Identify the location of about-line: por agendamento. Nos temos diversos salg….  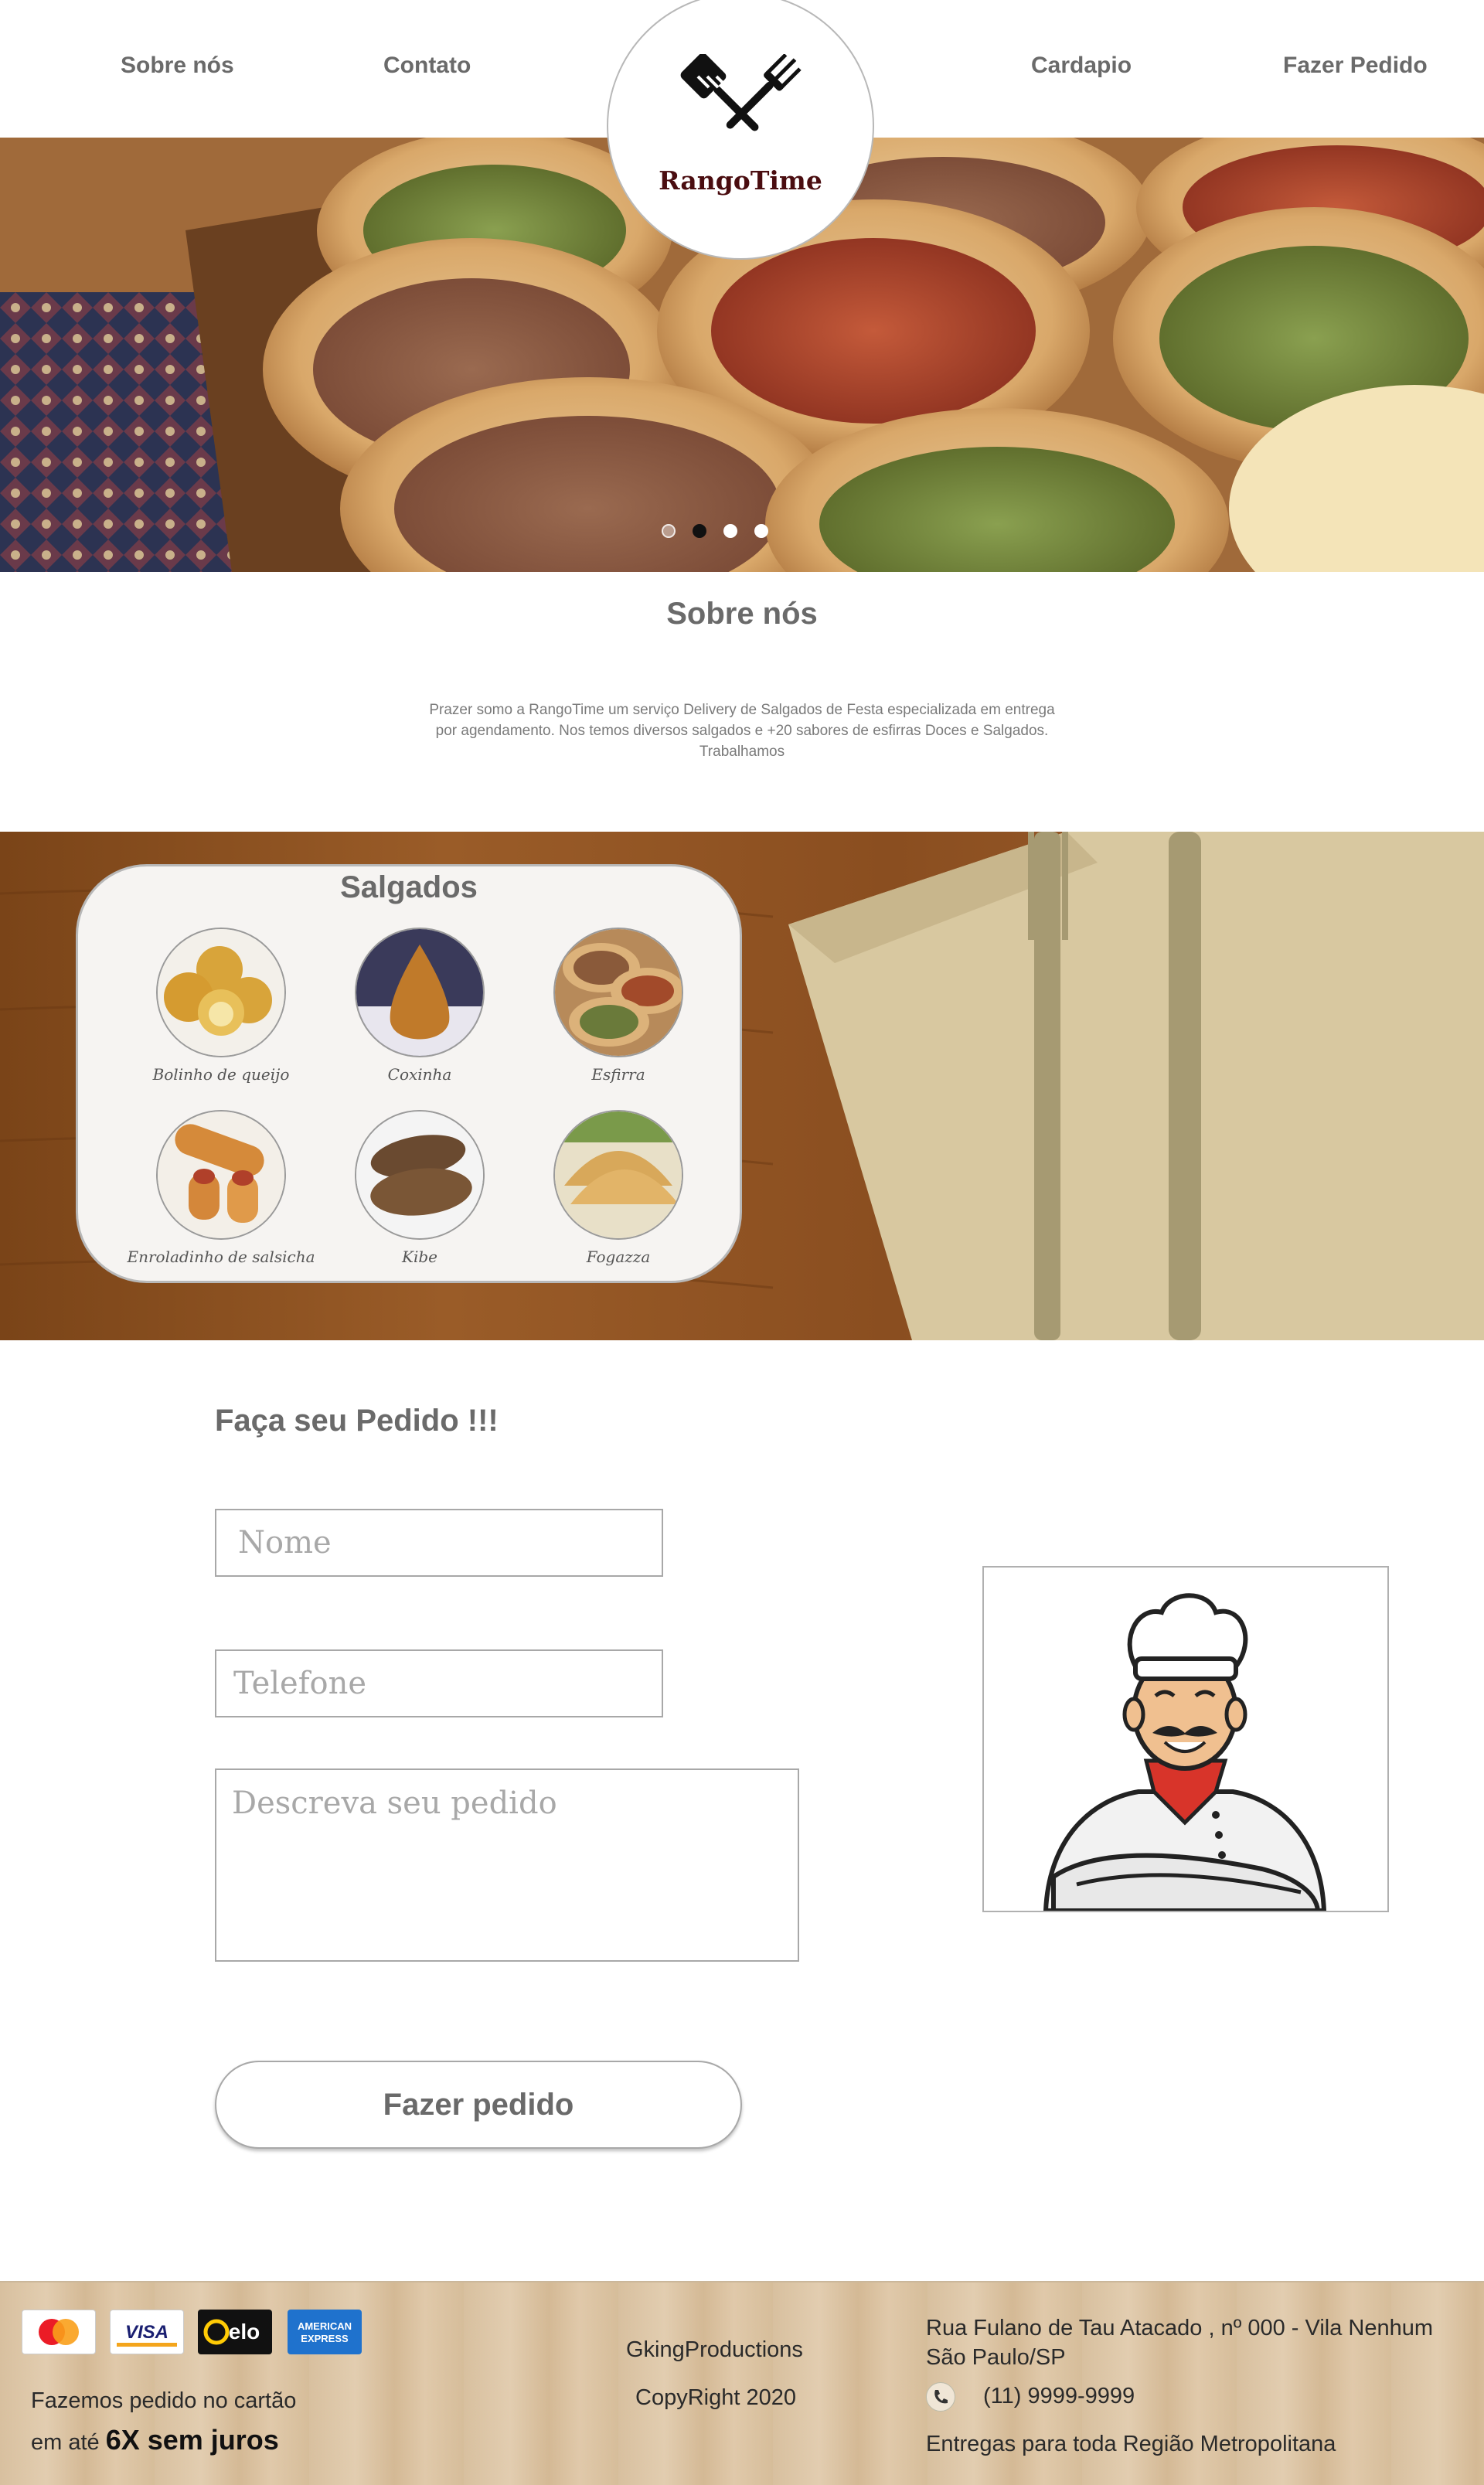
(742, 731).